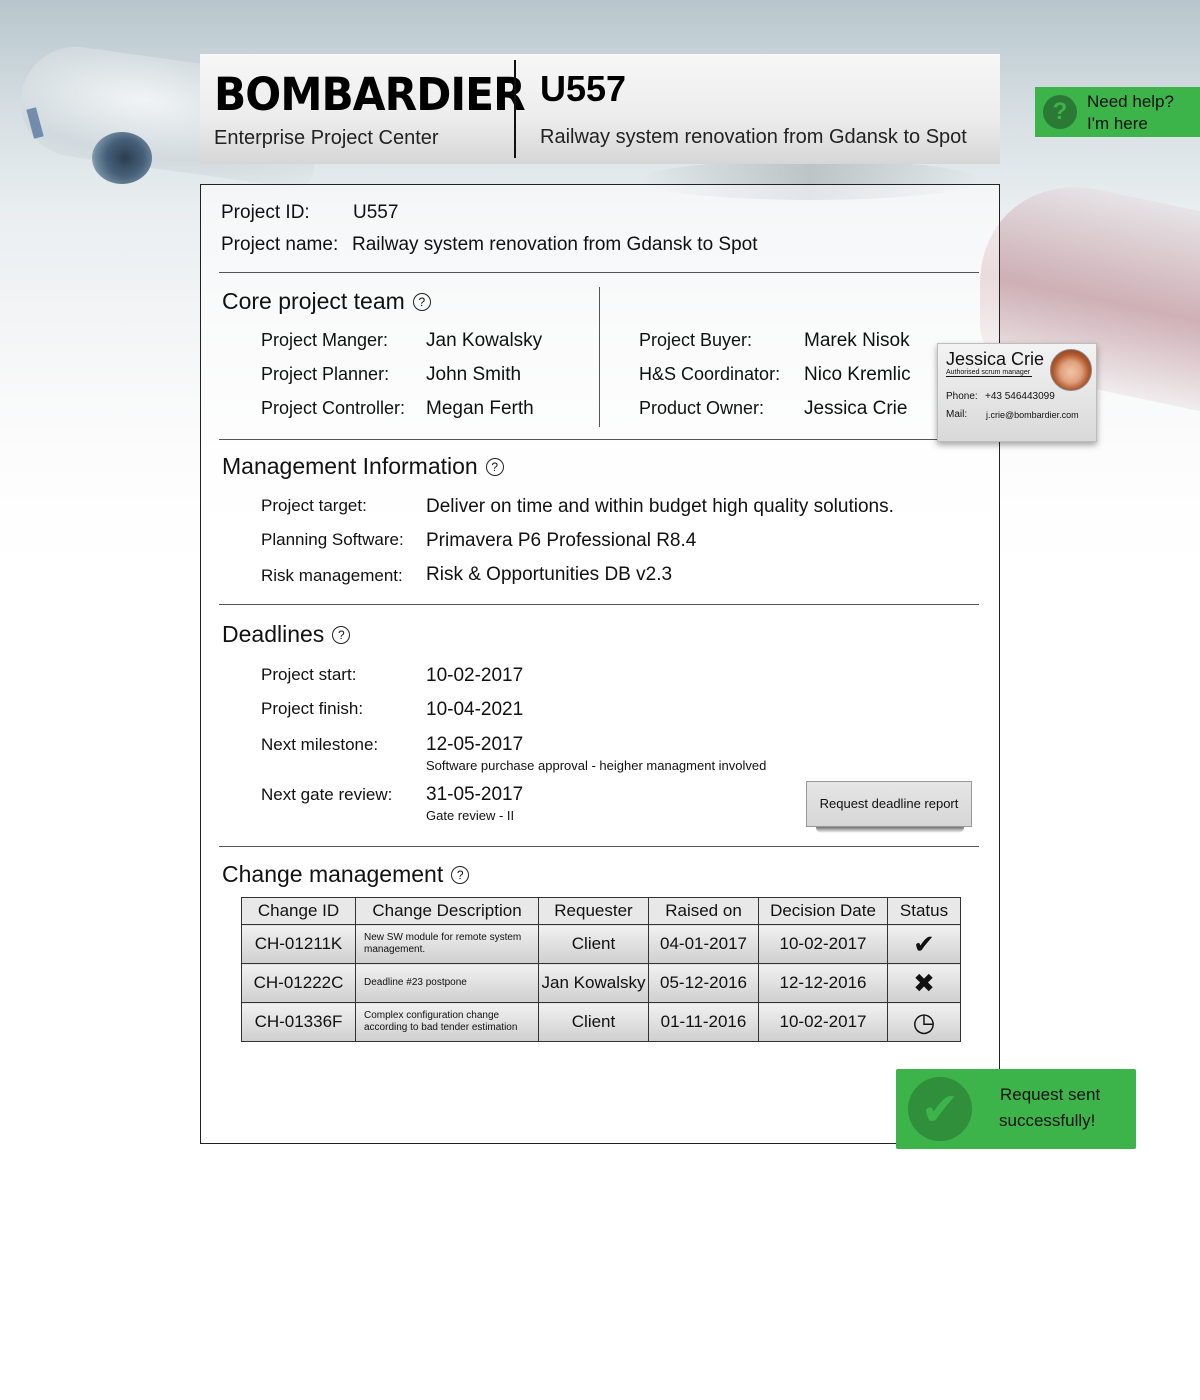 The height and width of the screenshot is (1400, 1200). Describe the element at coordinates (599, 357) in the screenshot. I see `column-divider` at that location.